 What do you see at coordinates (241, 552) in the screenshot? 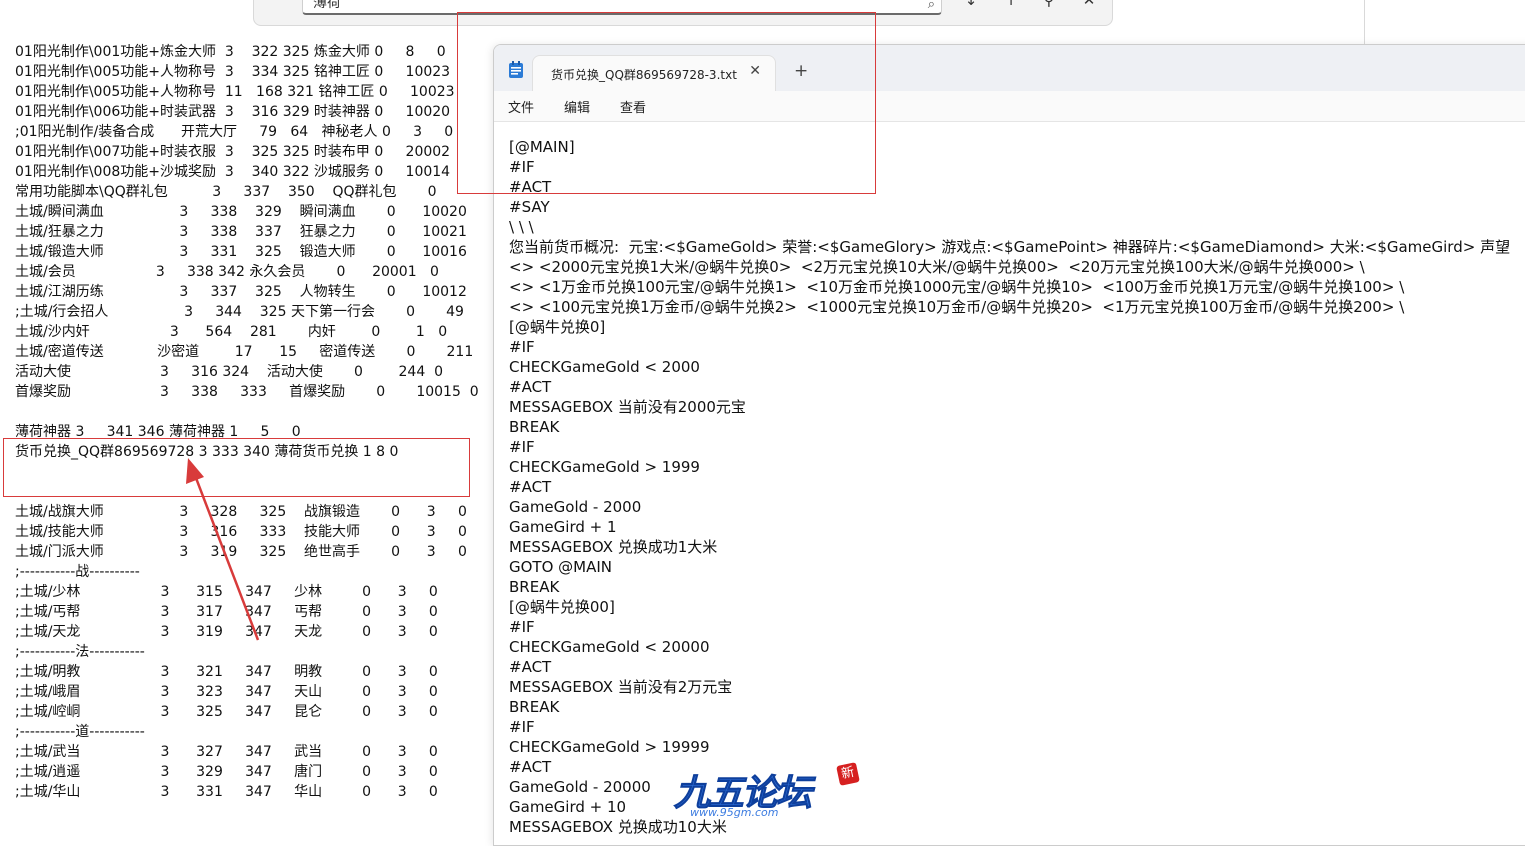
I see `background-text-line: 土城/门派大师 3 319 325 绝世高手 0 3 0` at bounding box center [241, 552].